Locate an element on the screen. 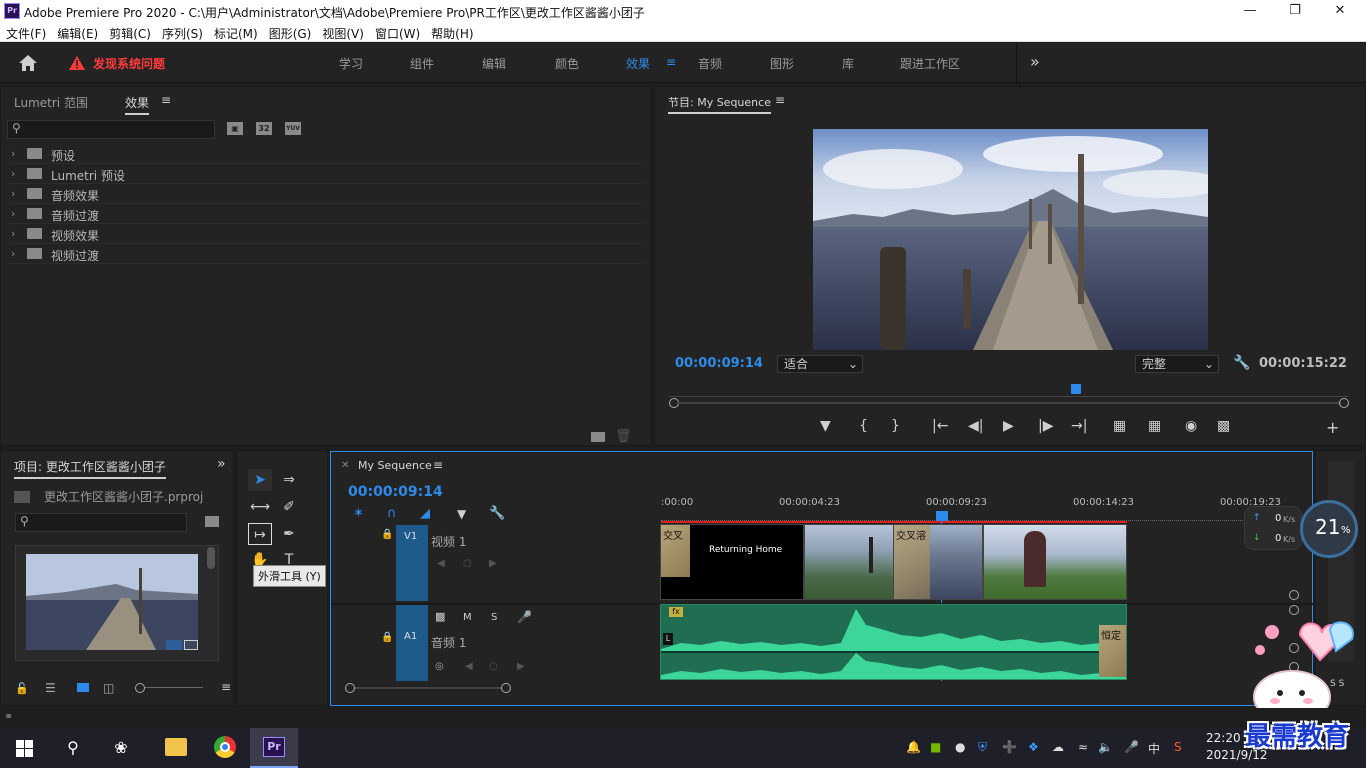  menu-window: 窗口(W) is located at coordinates (397, 32).